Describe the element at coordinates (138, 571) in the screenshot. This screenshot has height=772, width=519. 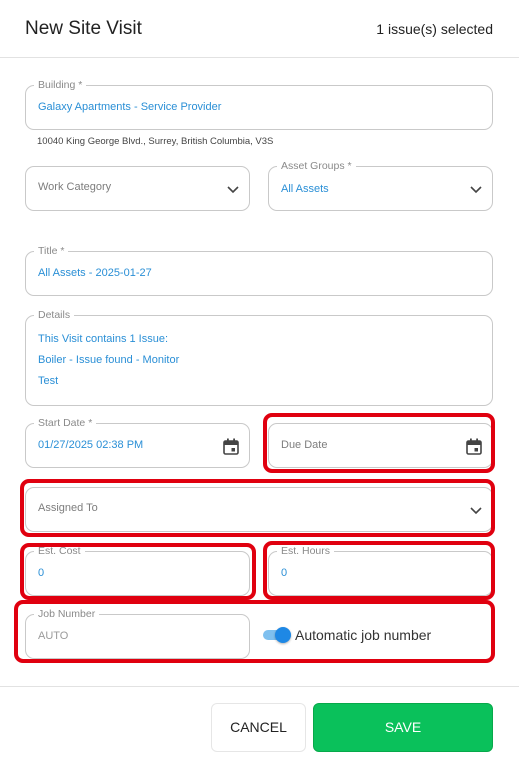
I see `highlight-est-cost` at that location.